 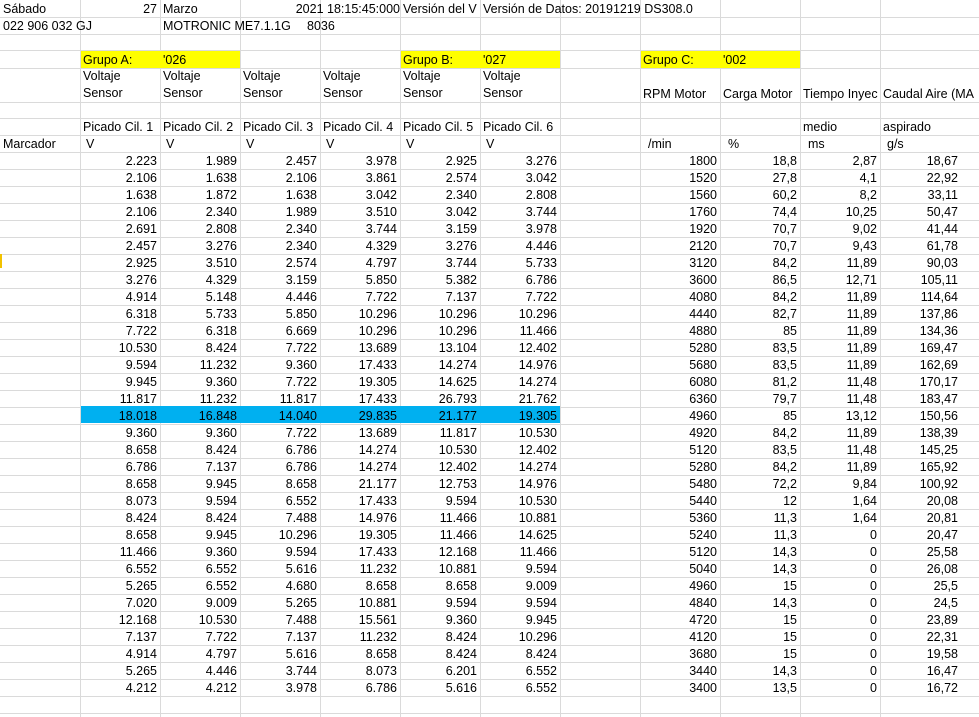 What do you see at coordinates (440, 9) in the screenshot?
I see `cell-version: Versión del V` at bounding box center [440, 9].